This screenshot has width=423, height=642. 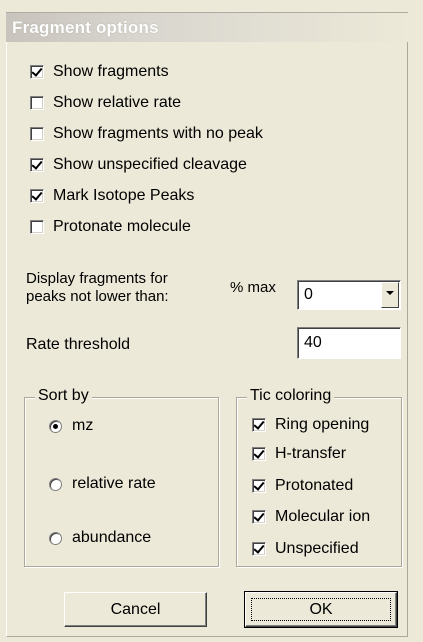 I want to click on checkbox-label: Show relative rate, so click(x=117, y=102).